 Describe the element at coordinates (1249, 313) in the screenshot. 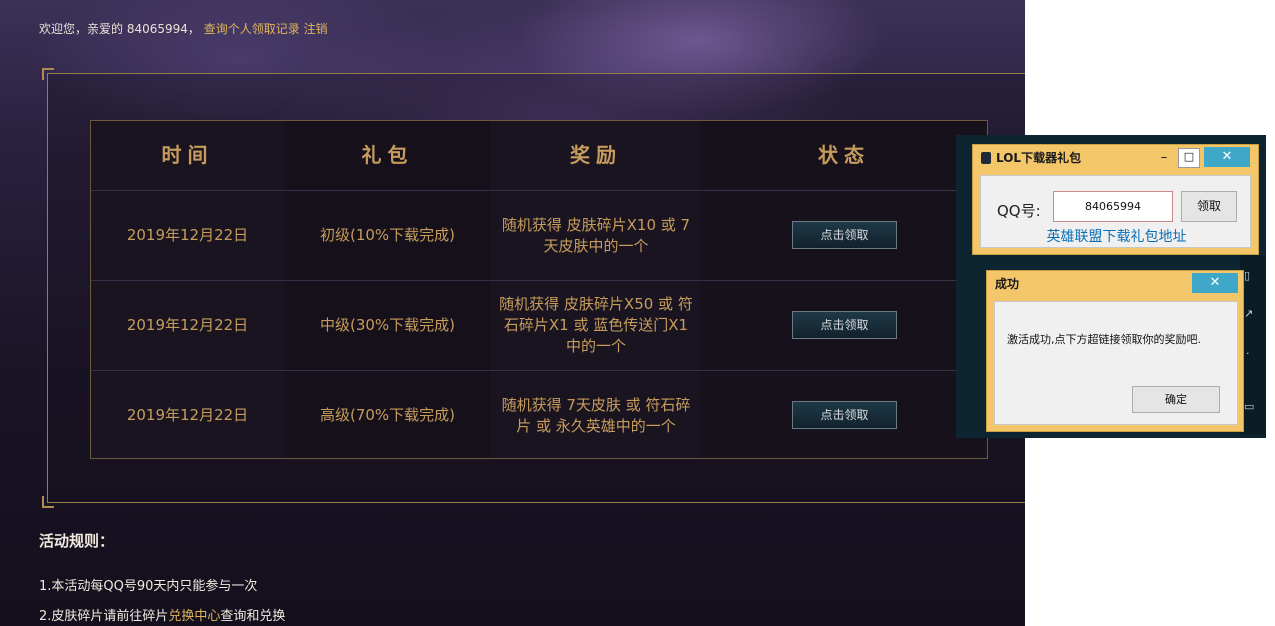

I see `desktop-glyph: ↗` at that location.